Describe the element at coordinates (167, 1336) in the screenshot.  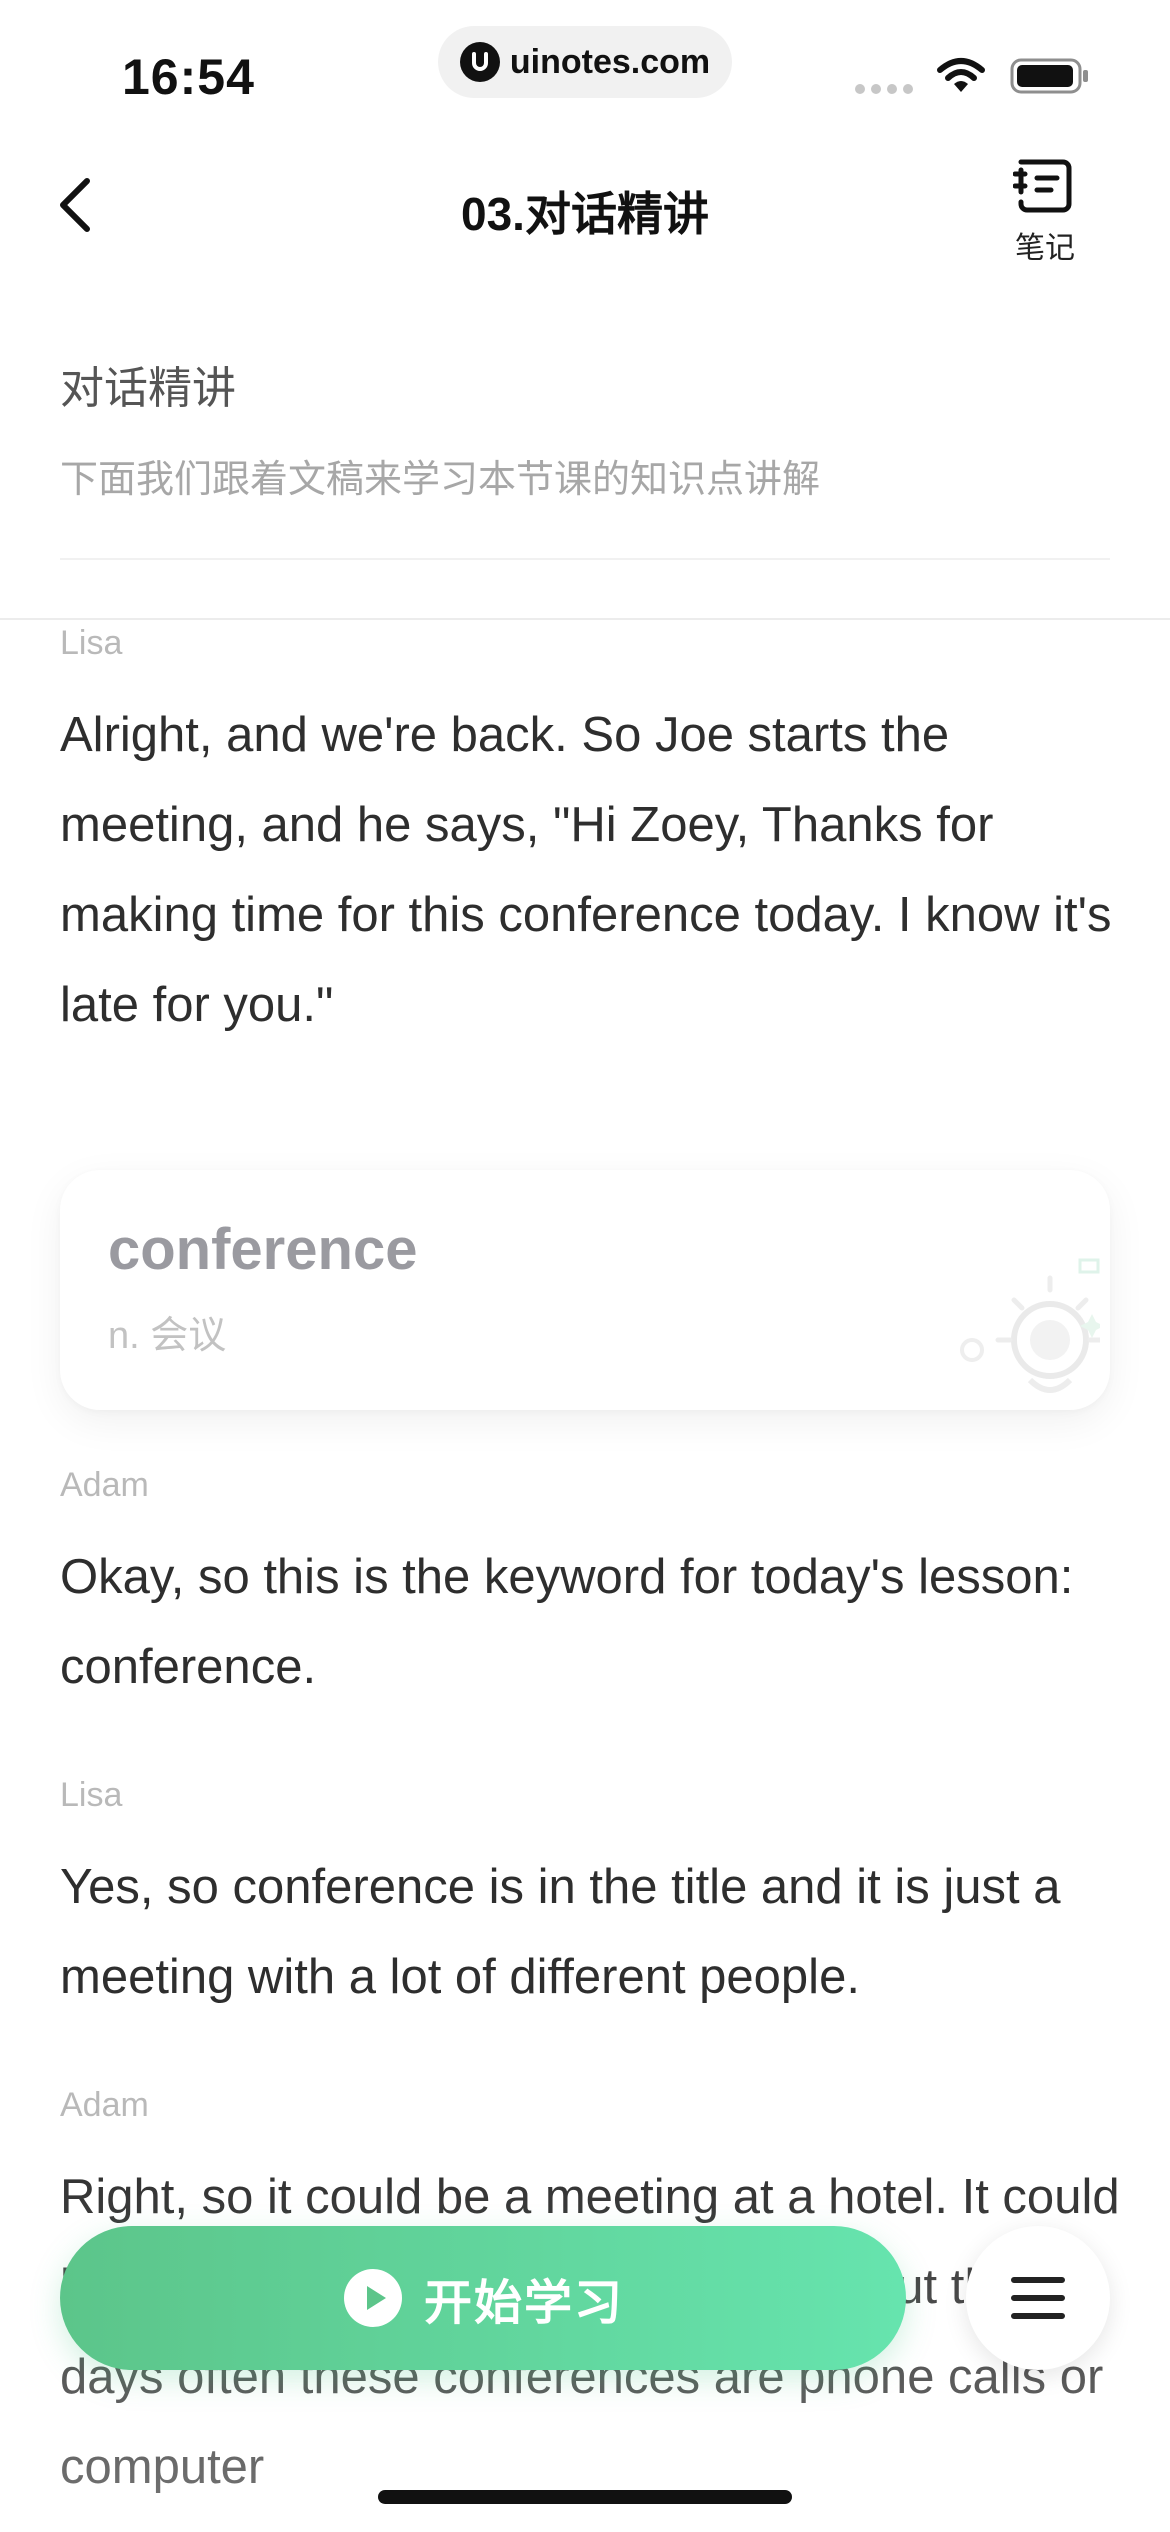
I see `vocab-definition: n. 会议` at that location.